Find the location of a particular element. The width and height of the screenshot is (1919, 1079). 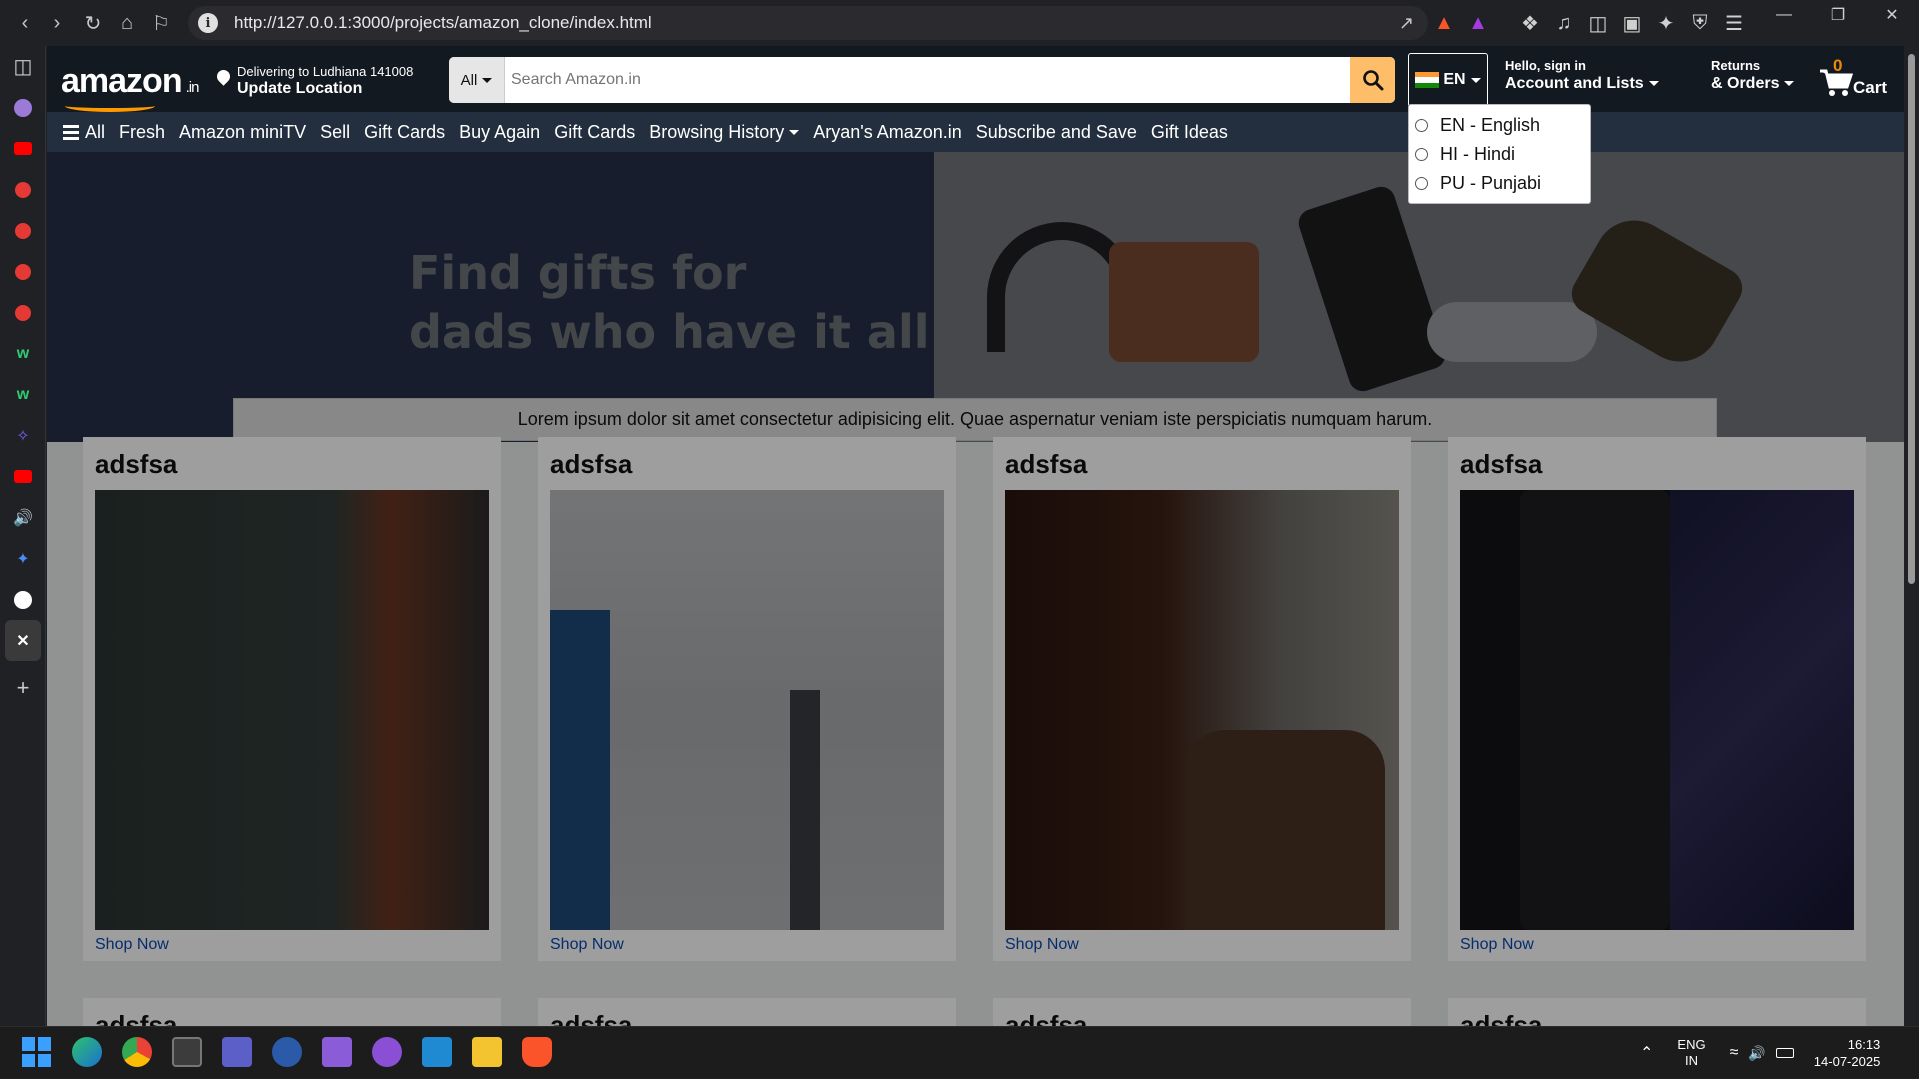

amazon-logo: amazon .in is located at coordinates (130, 87).